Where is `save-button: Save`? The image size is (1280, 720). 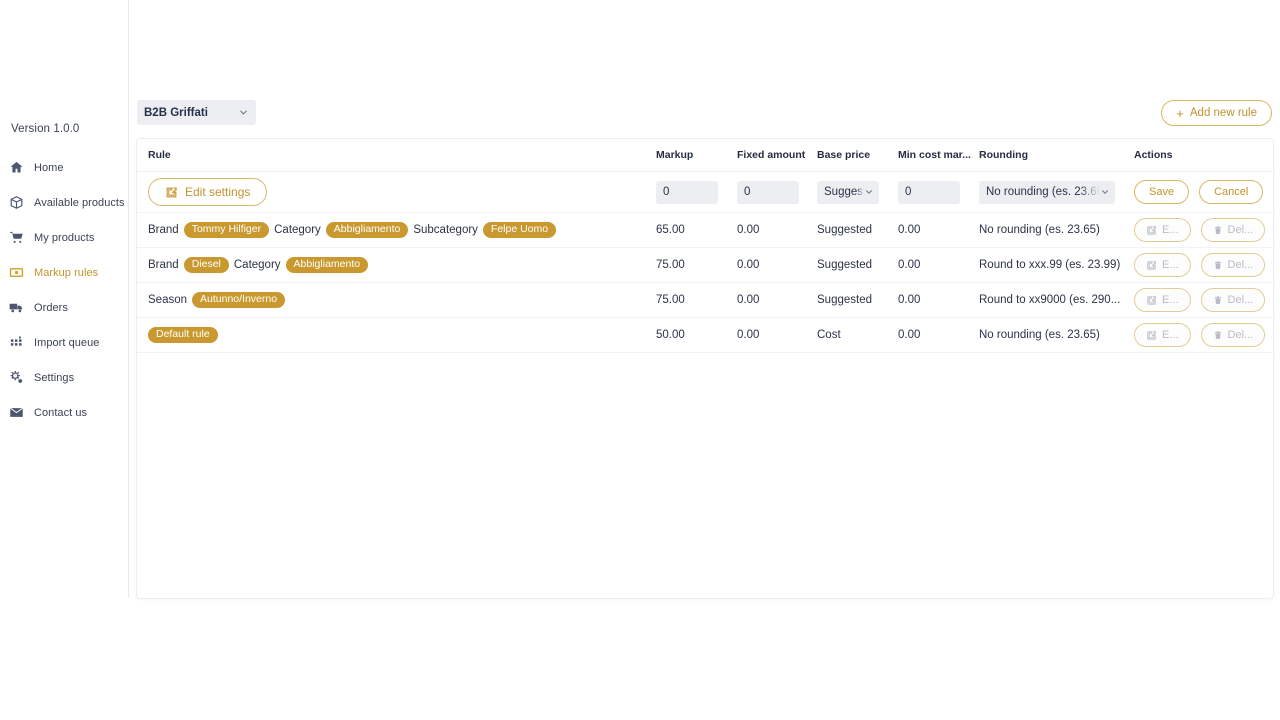 save-button: Save is located at coordinates (1162, 192).